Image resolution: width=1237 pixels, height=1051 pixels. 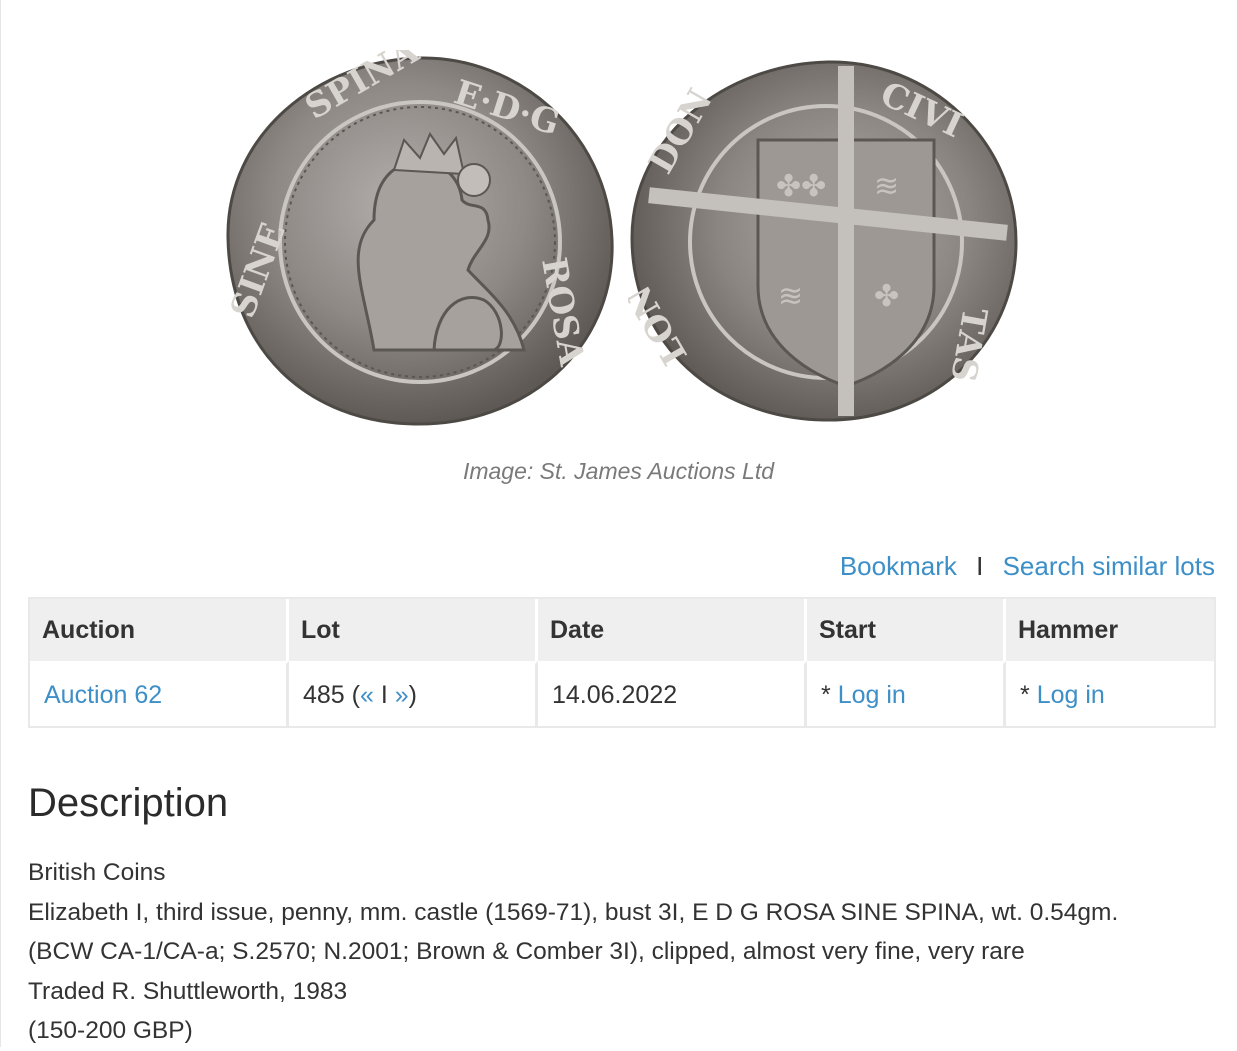 What do you see at coordinates (980, 566) in the screenshot?
I see `actions-separator: I` at bounding box center [980, 566].